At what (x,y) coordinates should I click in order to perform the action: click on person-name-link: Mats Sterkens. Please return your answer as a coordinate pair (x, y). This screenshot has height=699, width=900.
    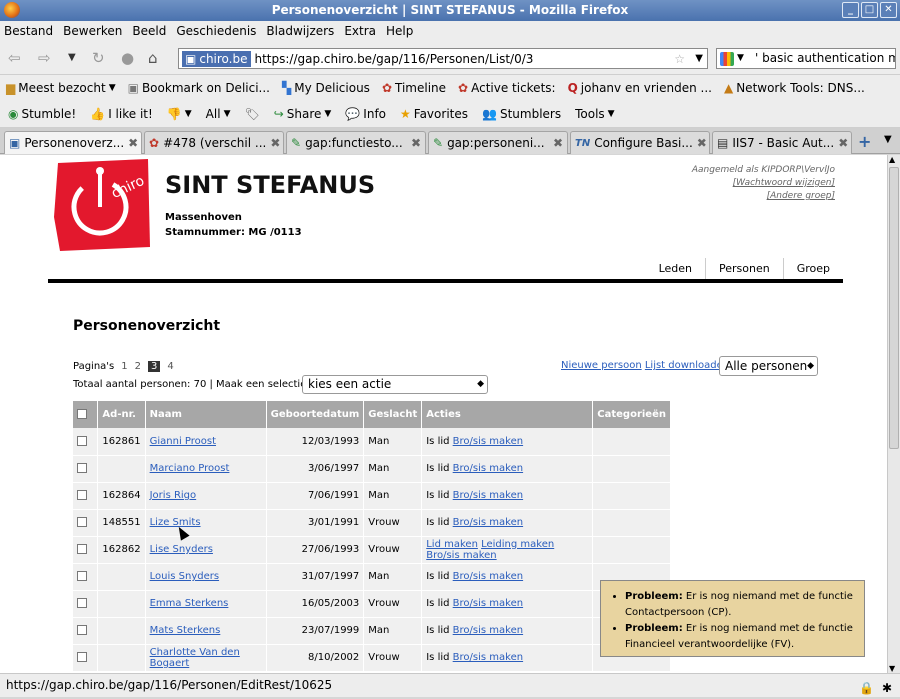
    Looking at the image, I should click on (185, 630).